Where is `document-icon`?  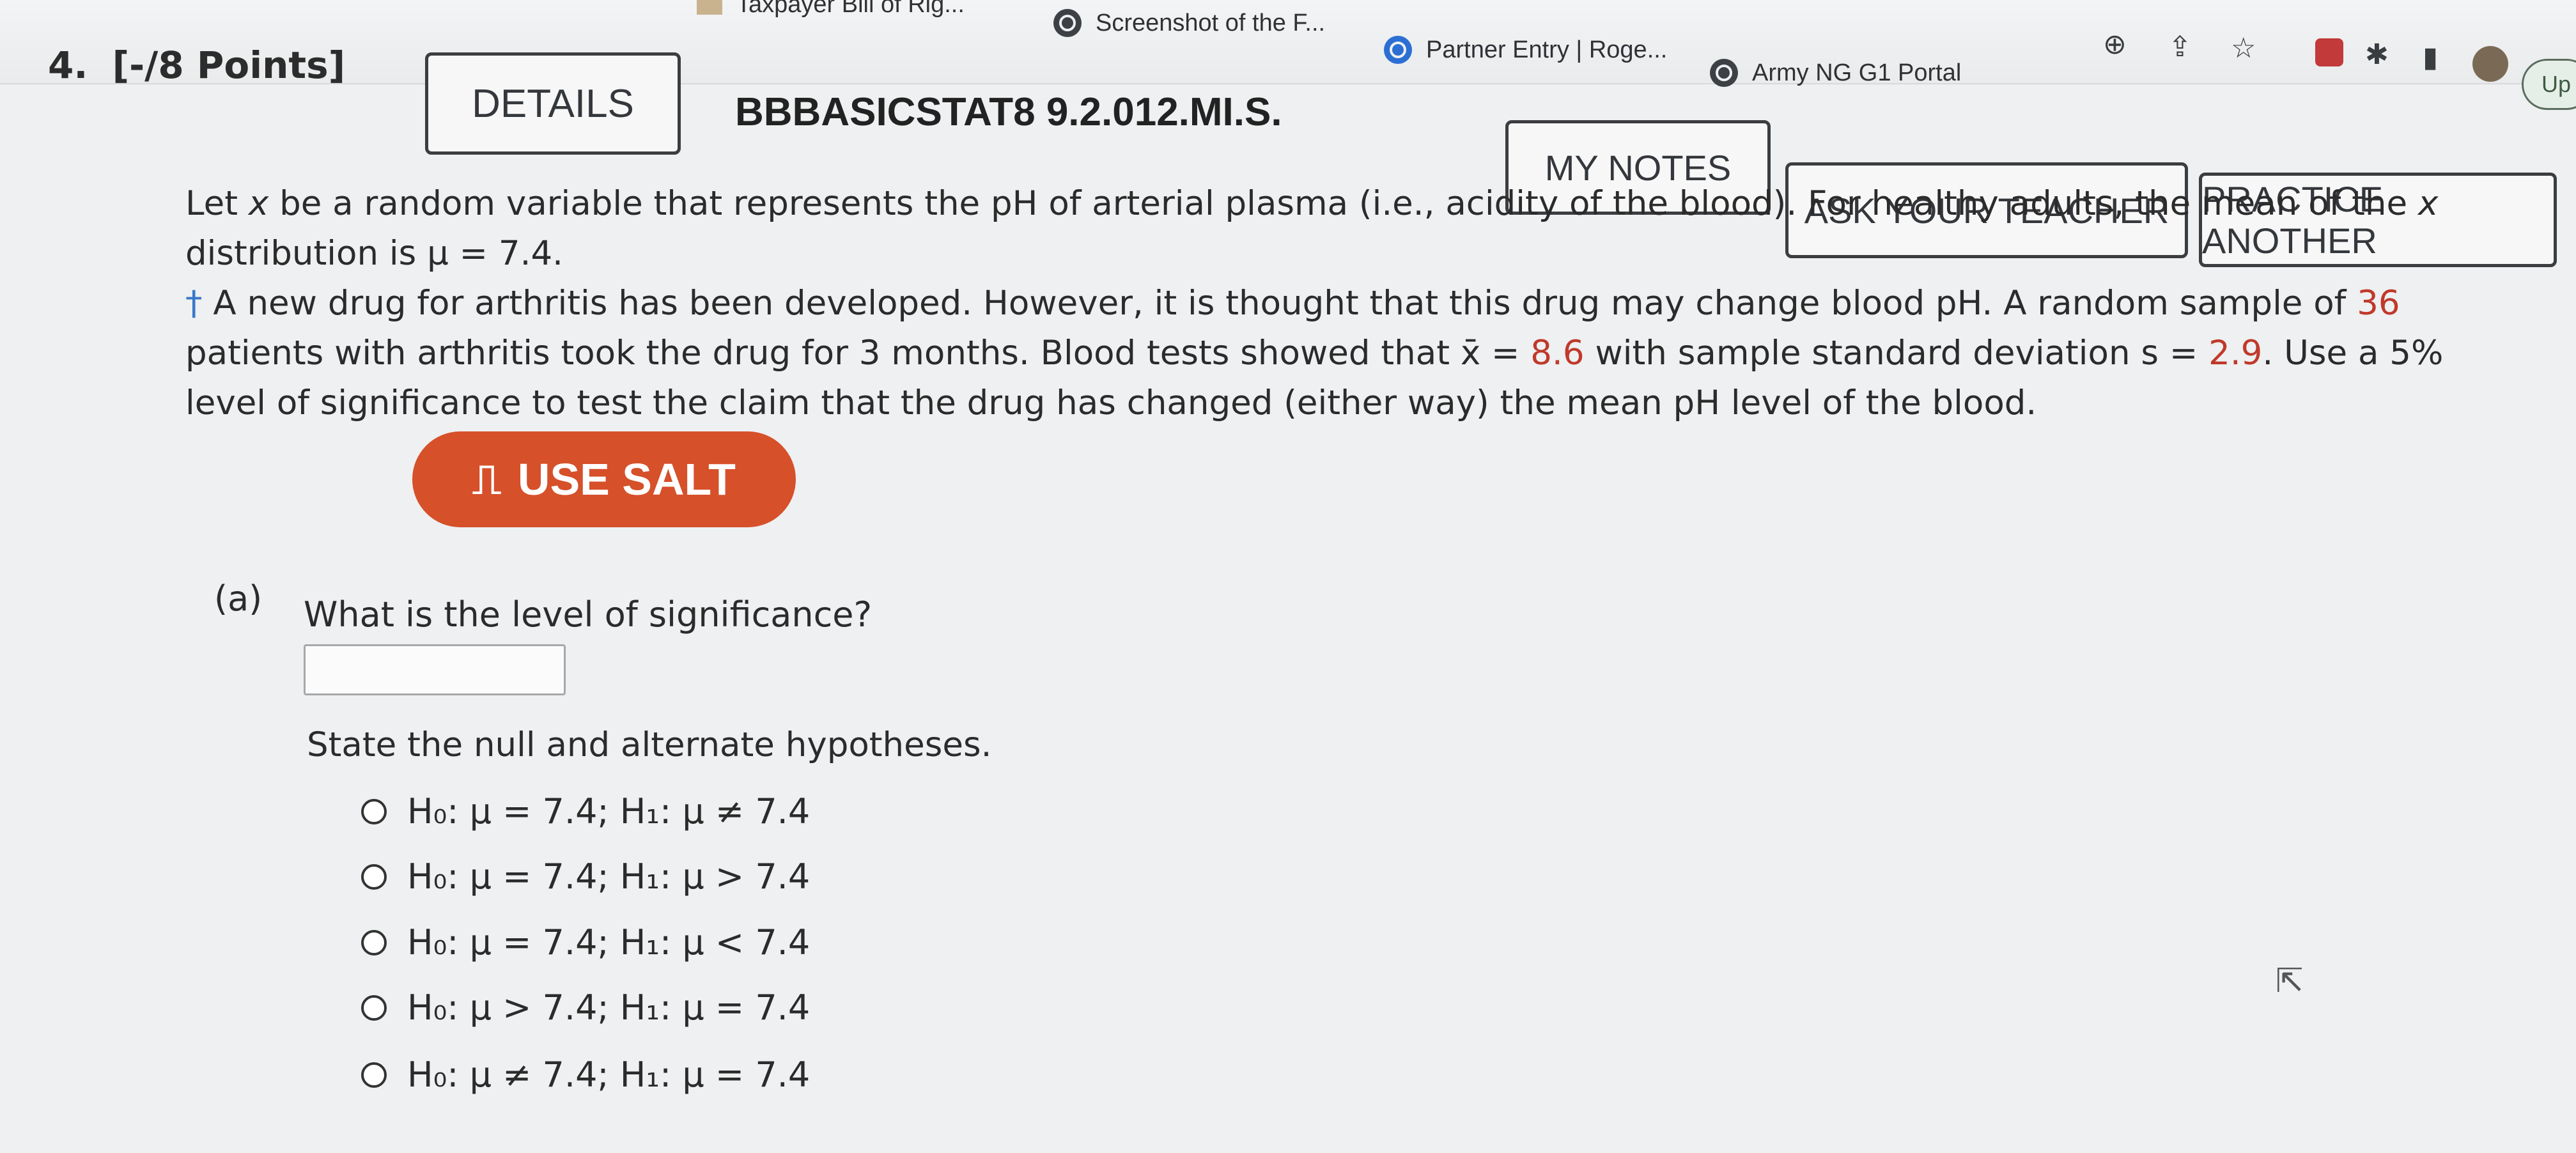 document-icon is located at coordinates (709, 7).